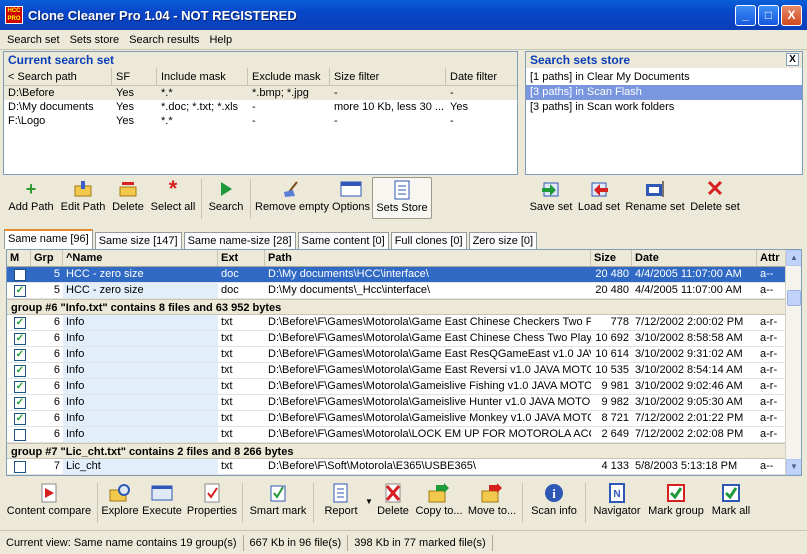 Image resolution: width=807 pixels, height=554 pixels. Describe the element at coordinates (402, 198) in the screenshot. I see `sets-store-button: Sets Store` at that location.